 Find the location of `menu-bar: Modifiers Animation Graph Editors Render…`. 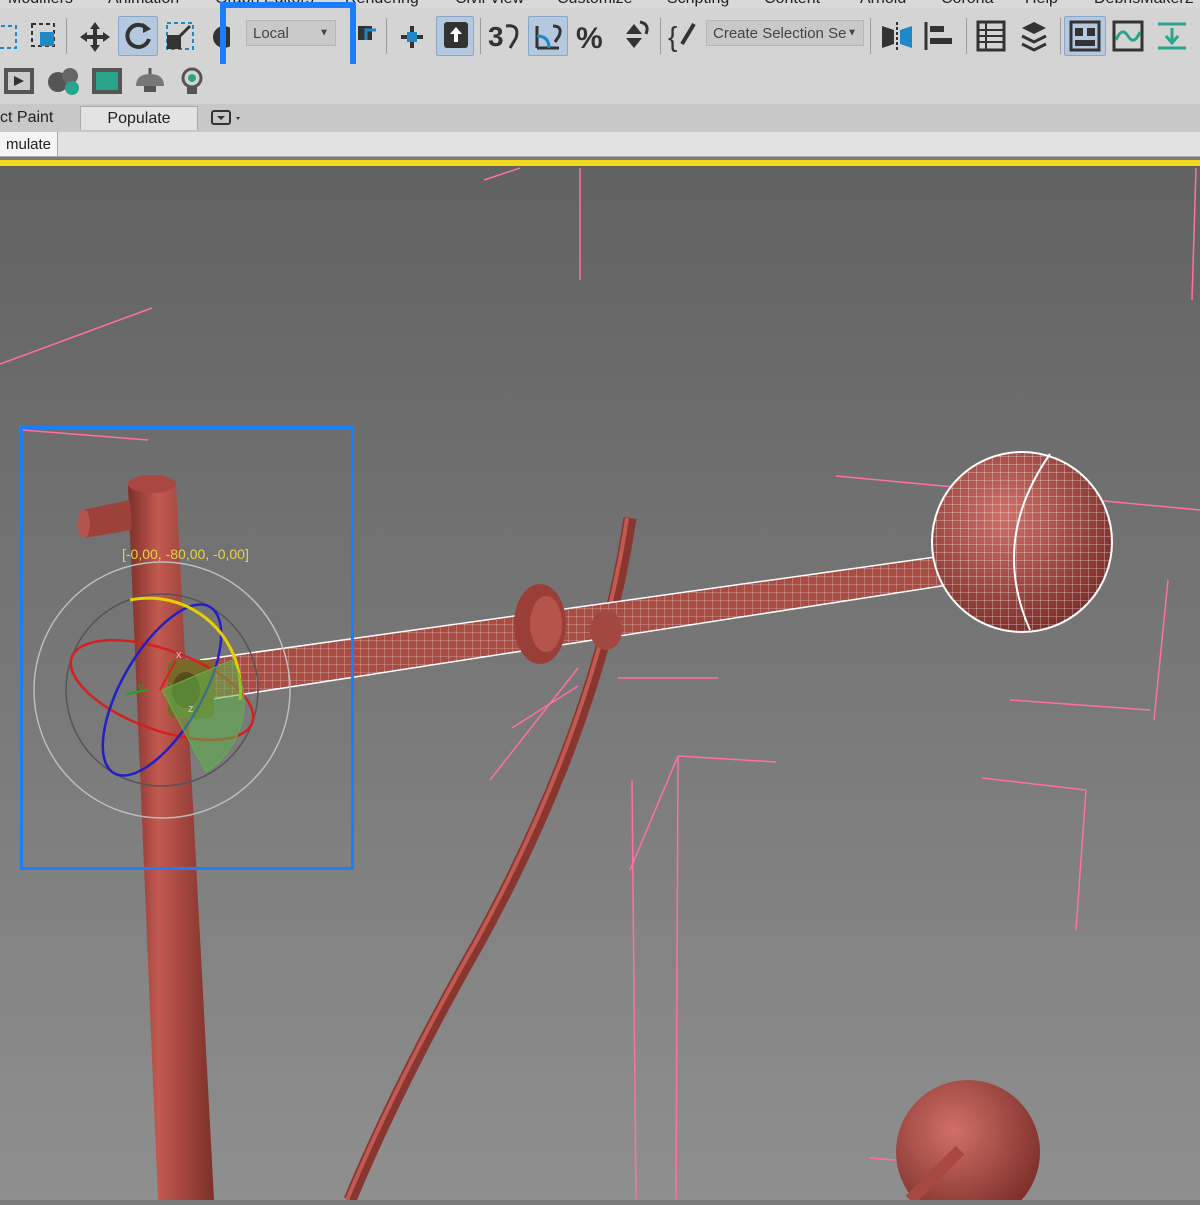

menu-bar: Modifiers Animation Graph Editors Render… is located at coordinates (600, 4).